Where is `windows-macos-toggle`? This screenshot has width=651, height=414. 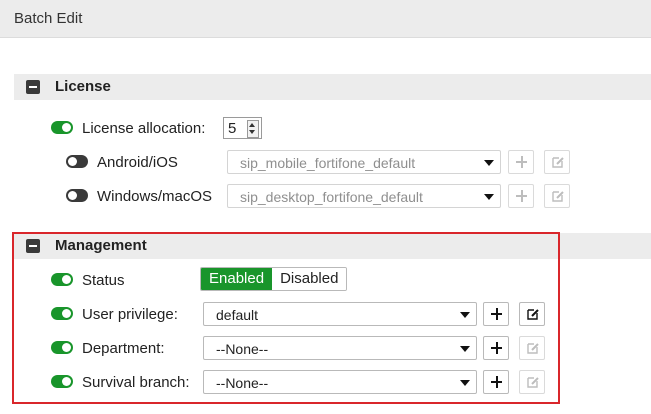 windows-macos-toggle is located at coordinates (77, 195).